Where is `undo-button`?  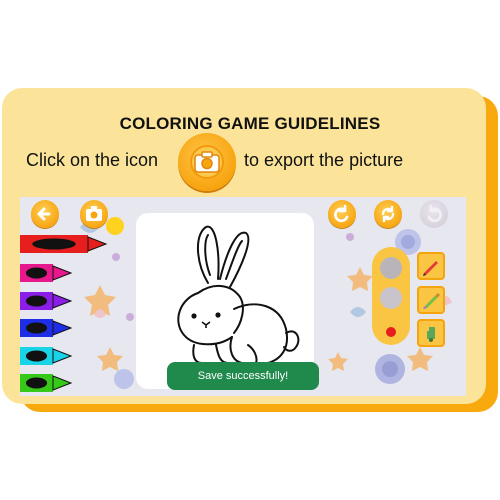
undo-button is located at coordinates (342, 214).